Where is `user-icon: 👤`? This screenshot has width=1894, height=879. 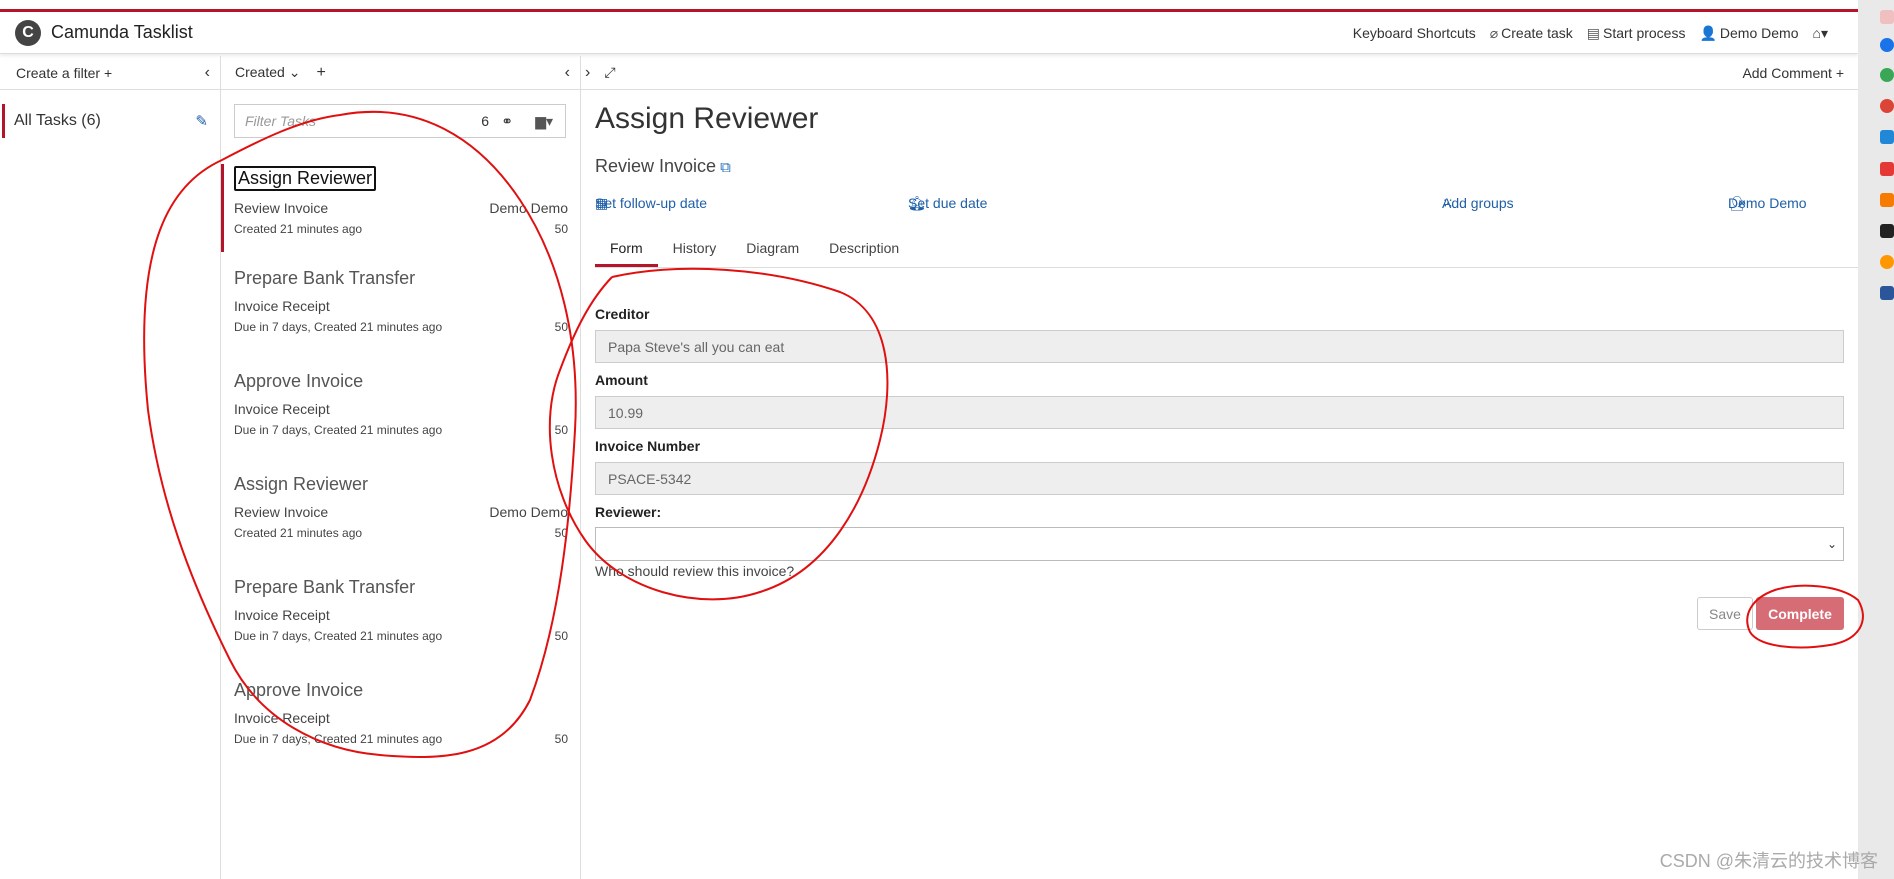
user-icon: 👤 is located at coordinates (1708, 32).